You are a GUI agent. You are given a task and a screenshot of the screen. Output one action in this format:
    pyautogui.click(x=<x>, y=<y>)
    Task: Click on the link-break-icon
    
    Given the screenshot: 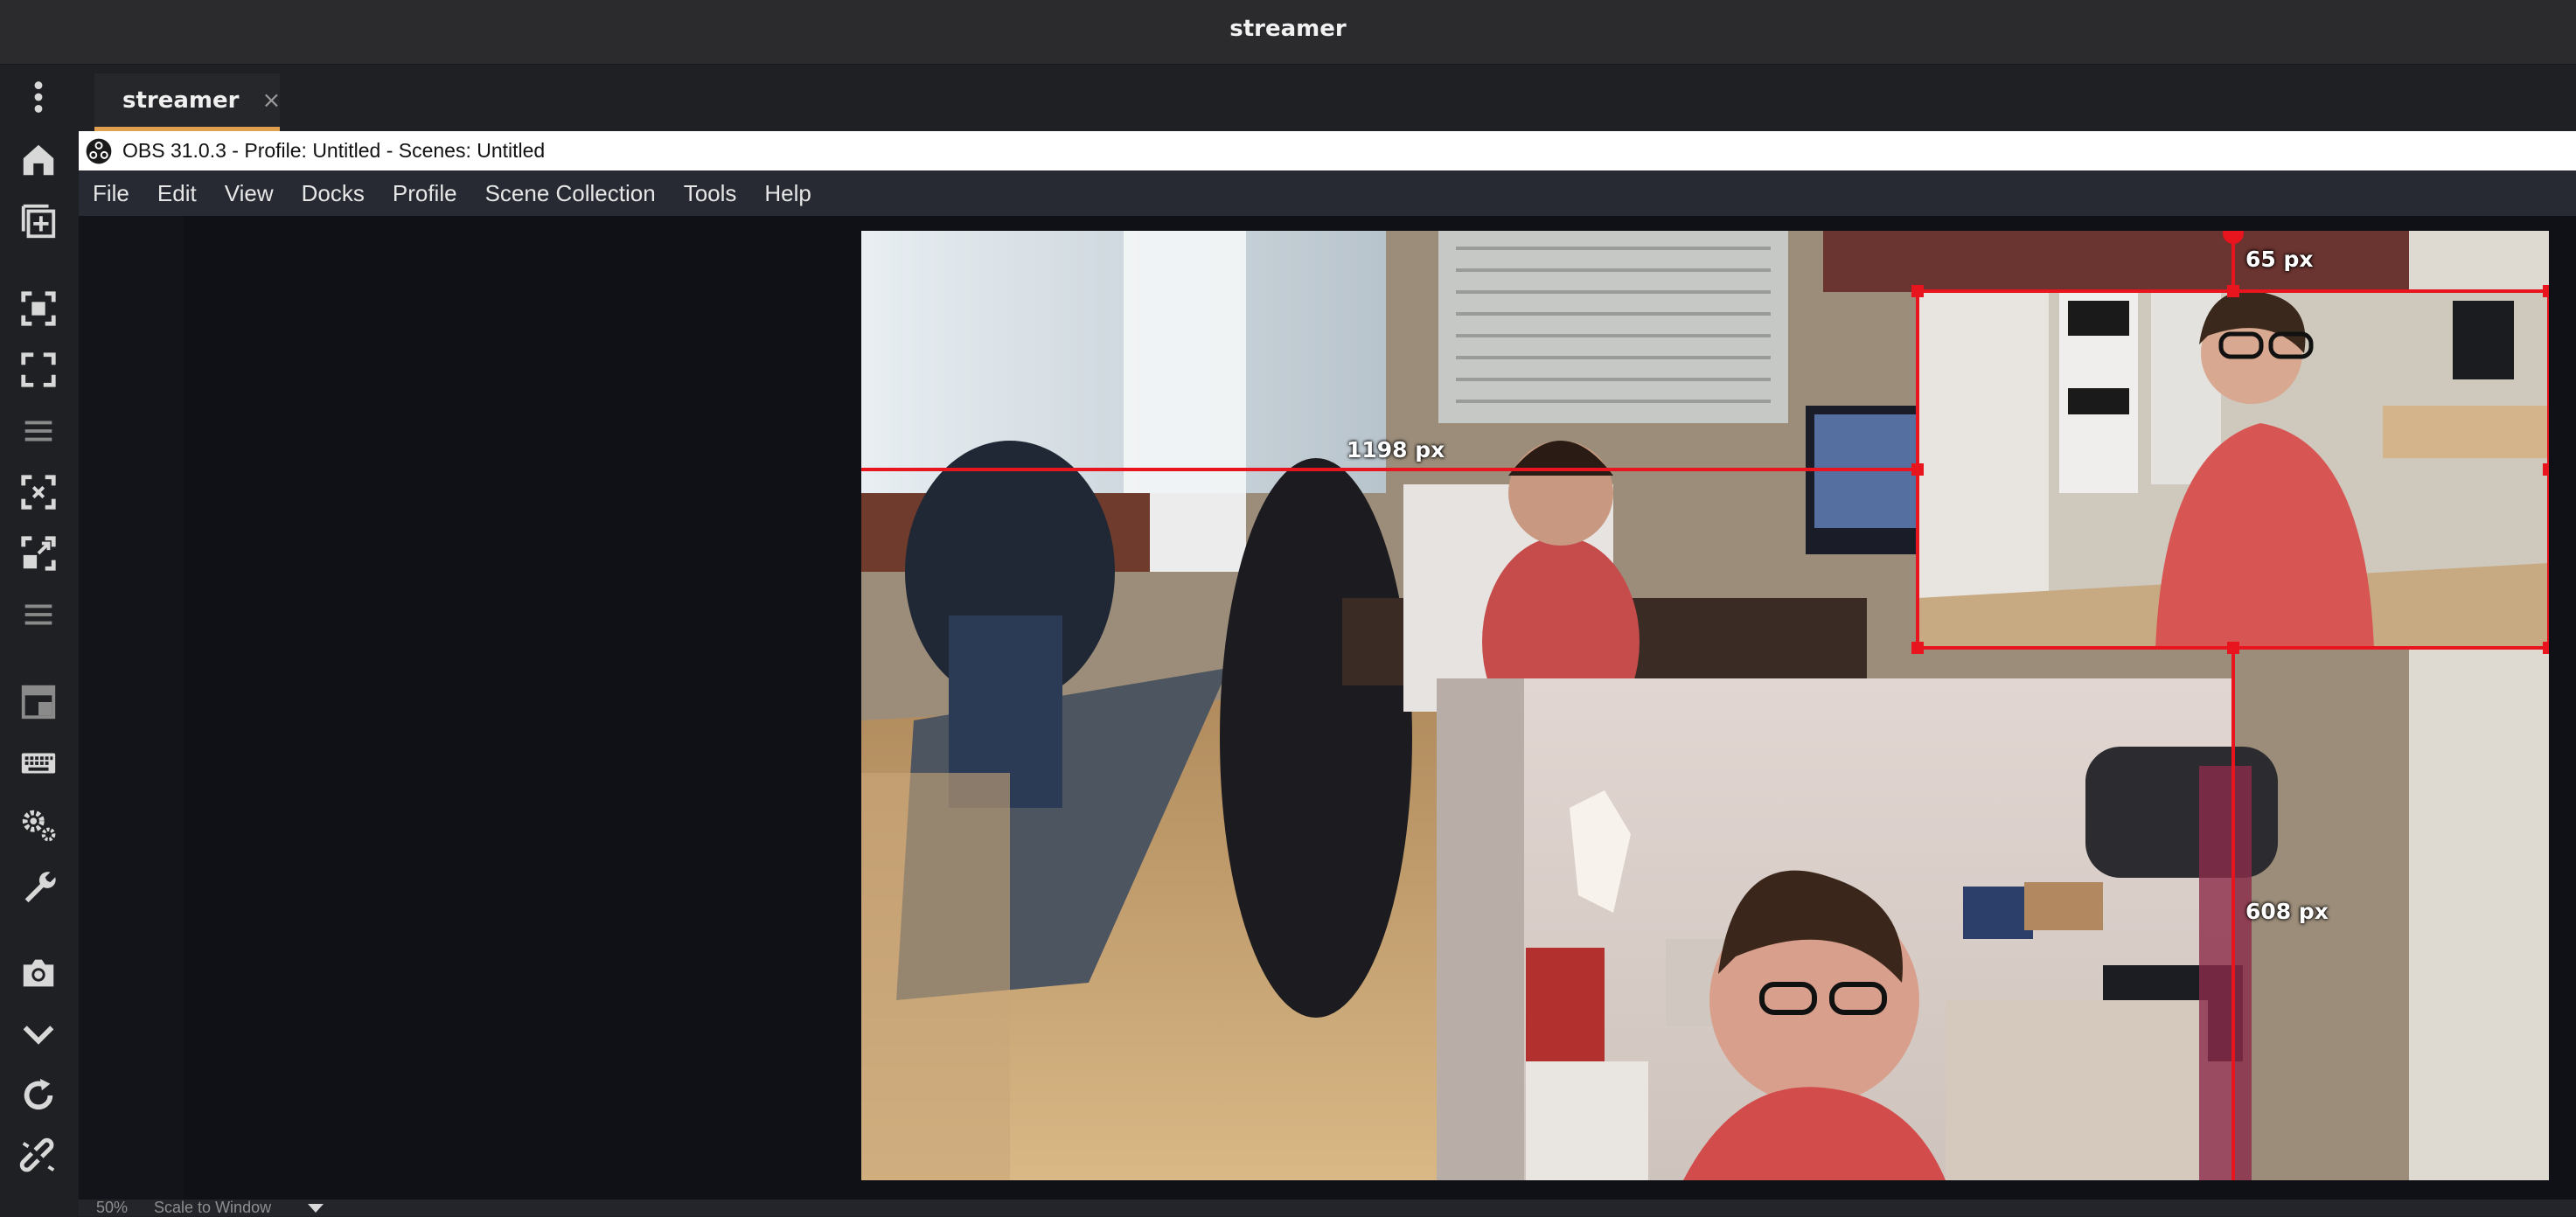 What is the action you would take?
    pyautogui.click(x=38, y=1157)
    